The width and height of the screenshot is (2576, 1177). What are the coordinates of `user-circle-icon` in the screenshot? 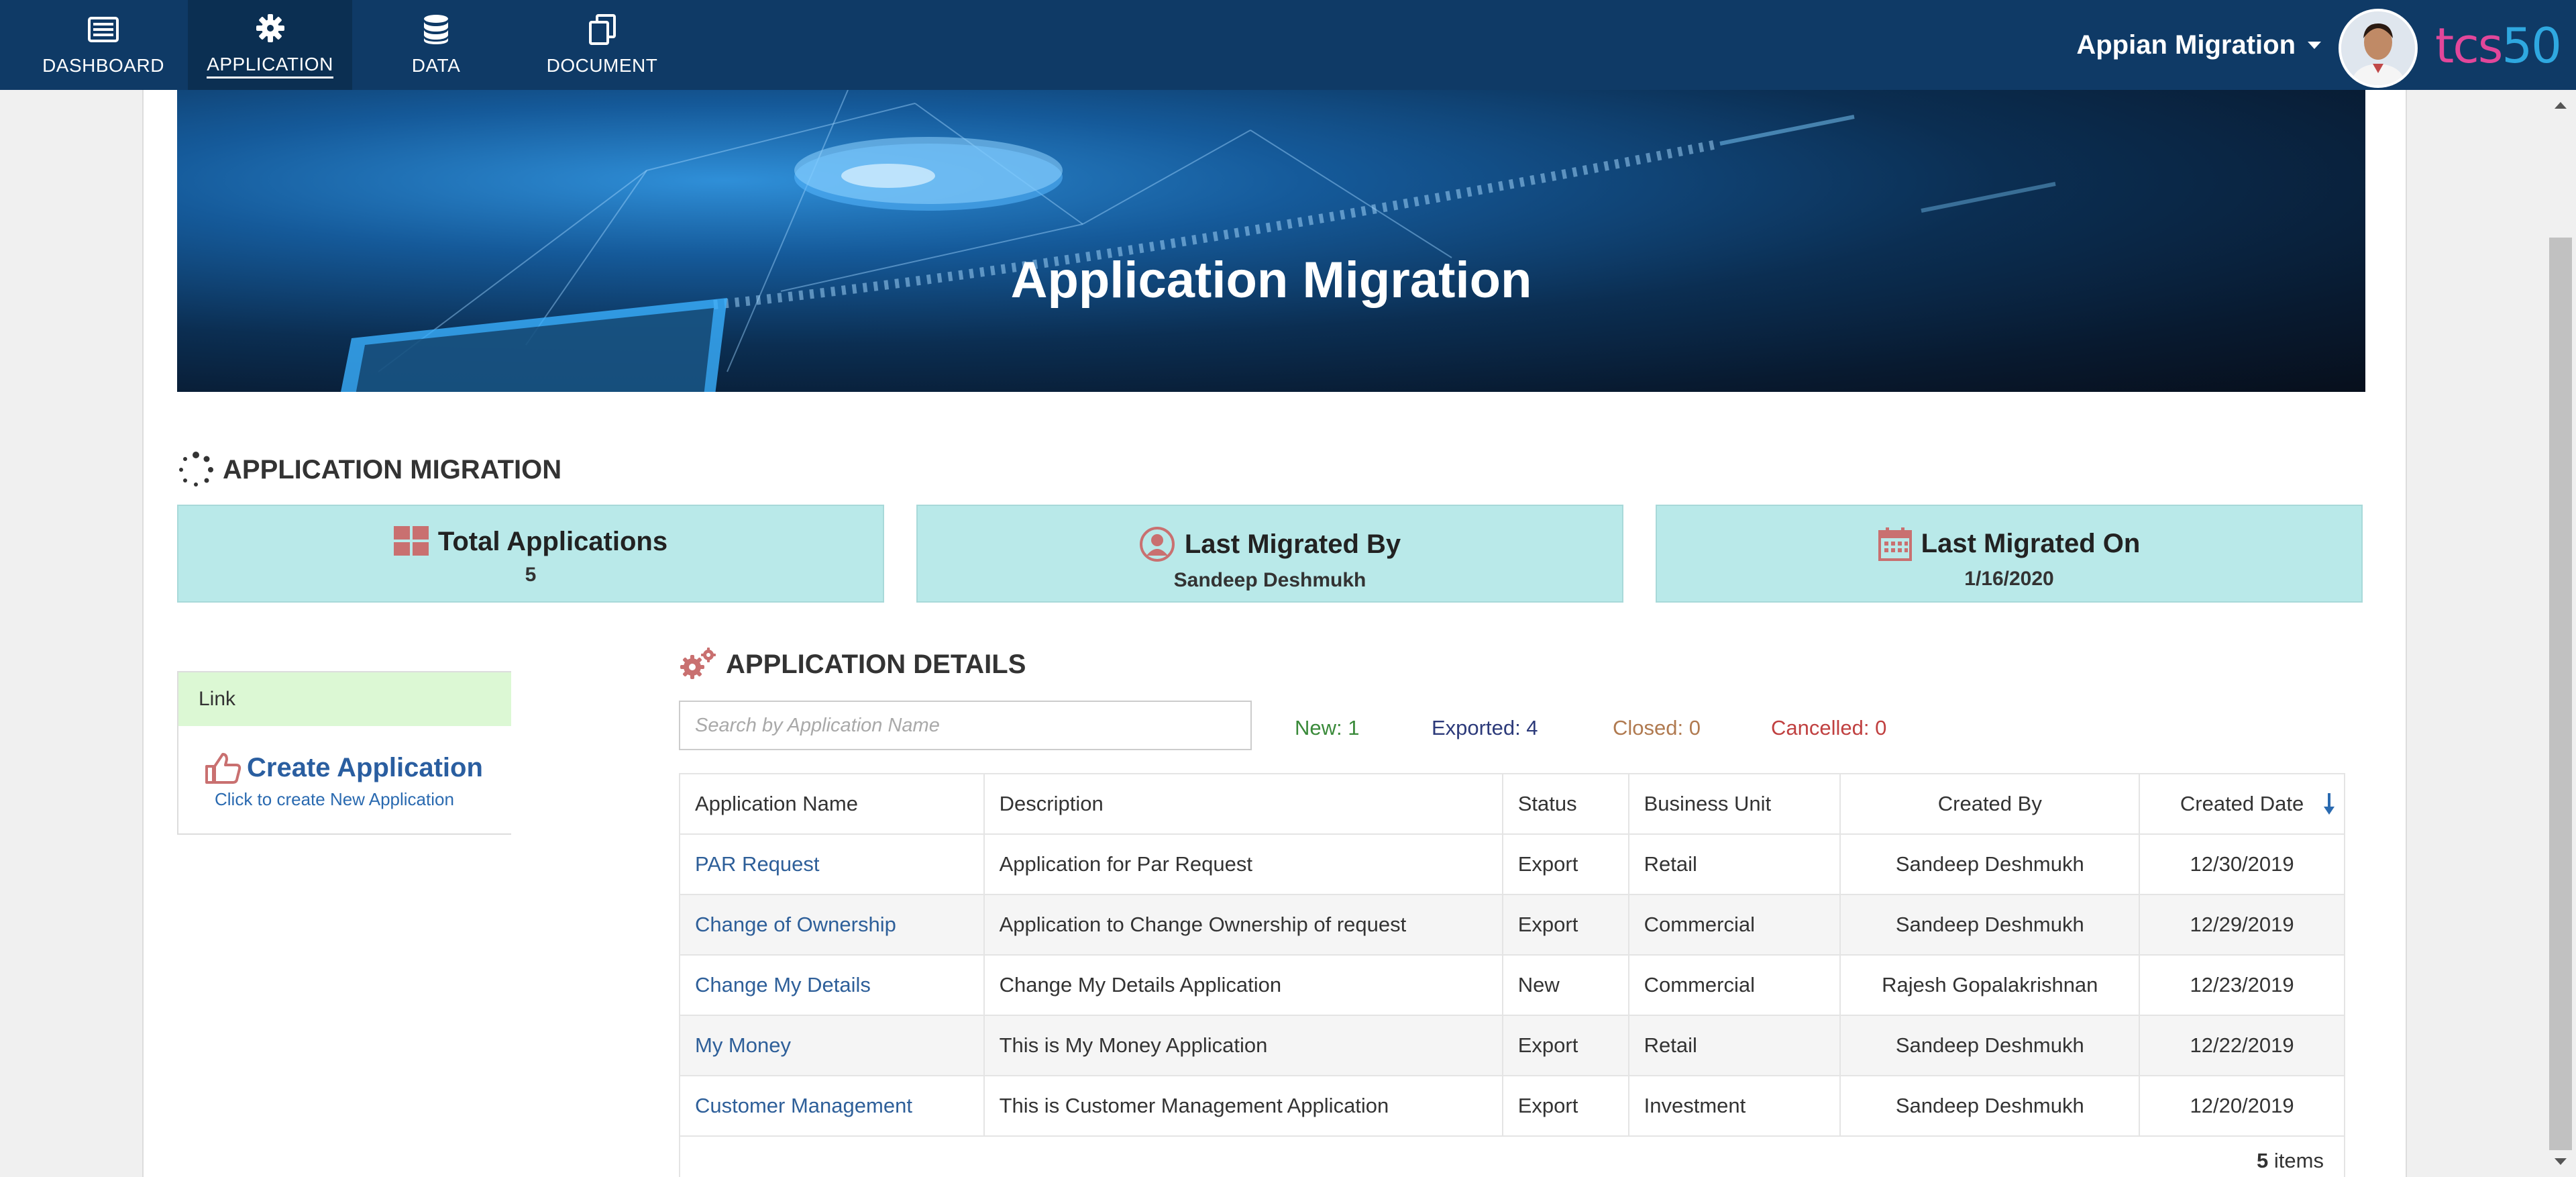 It's located at (1157, 544).